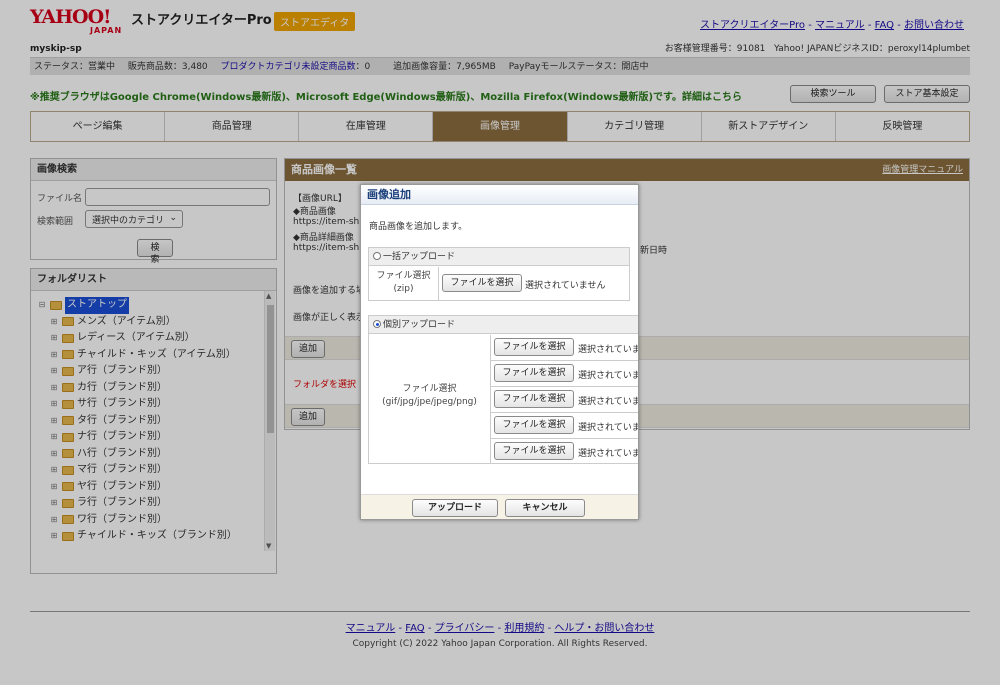  What do you see at coordinates (429, 402) in the screenshot?
I see `image-label-line2: (gif/jpg/jpe/jpeg/png)` at bounding box center [429, 402].